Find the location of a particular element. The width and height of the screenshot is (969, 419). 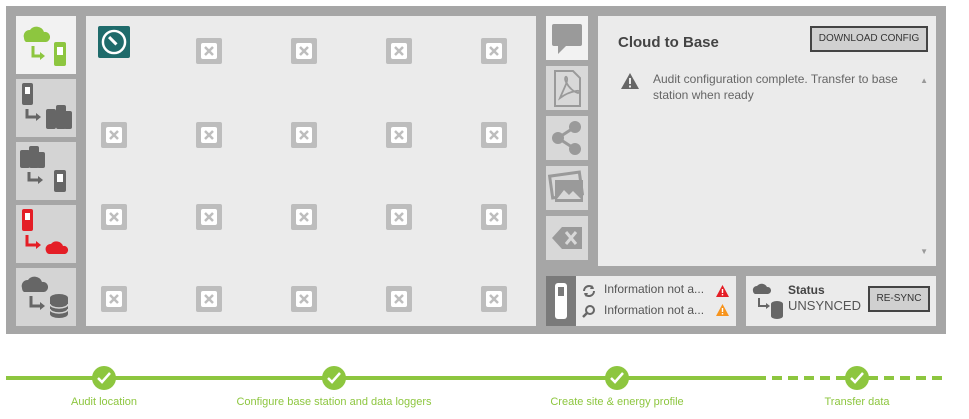

logger-icon is located at coordinates (561, 301).